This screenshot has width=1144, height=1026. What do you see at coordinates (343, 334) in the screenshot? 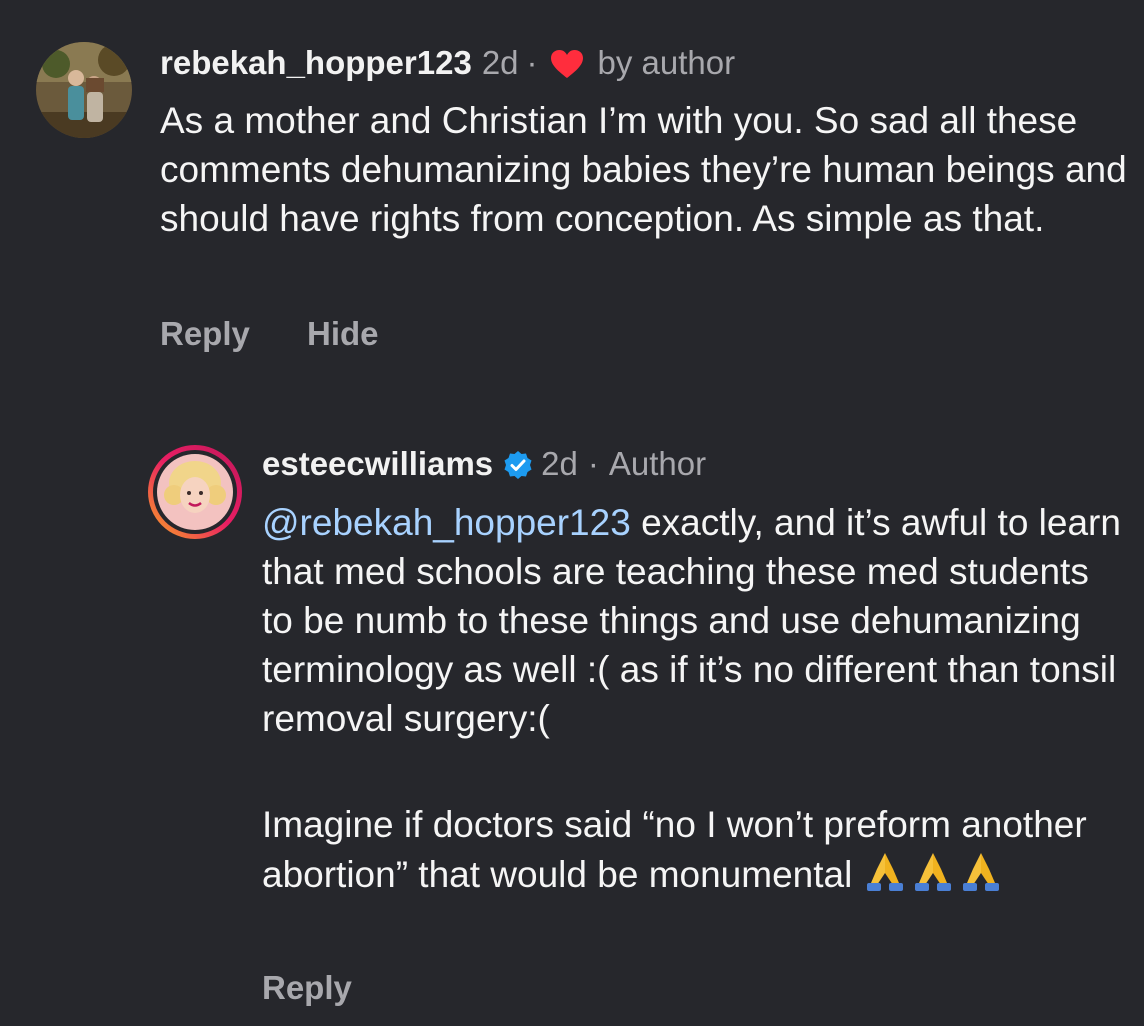
I see `hide-button: Hide` at bounding box center [343, 334].